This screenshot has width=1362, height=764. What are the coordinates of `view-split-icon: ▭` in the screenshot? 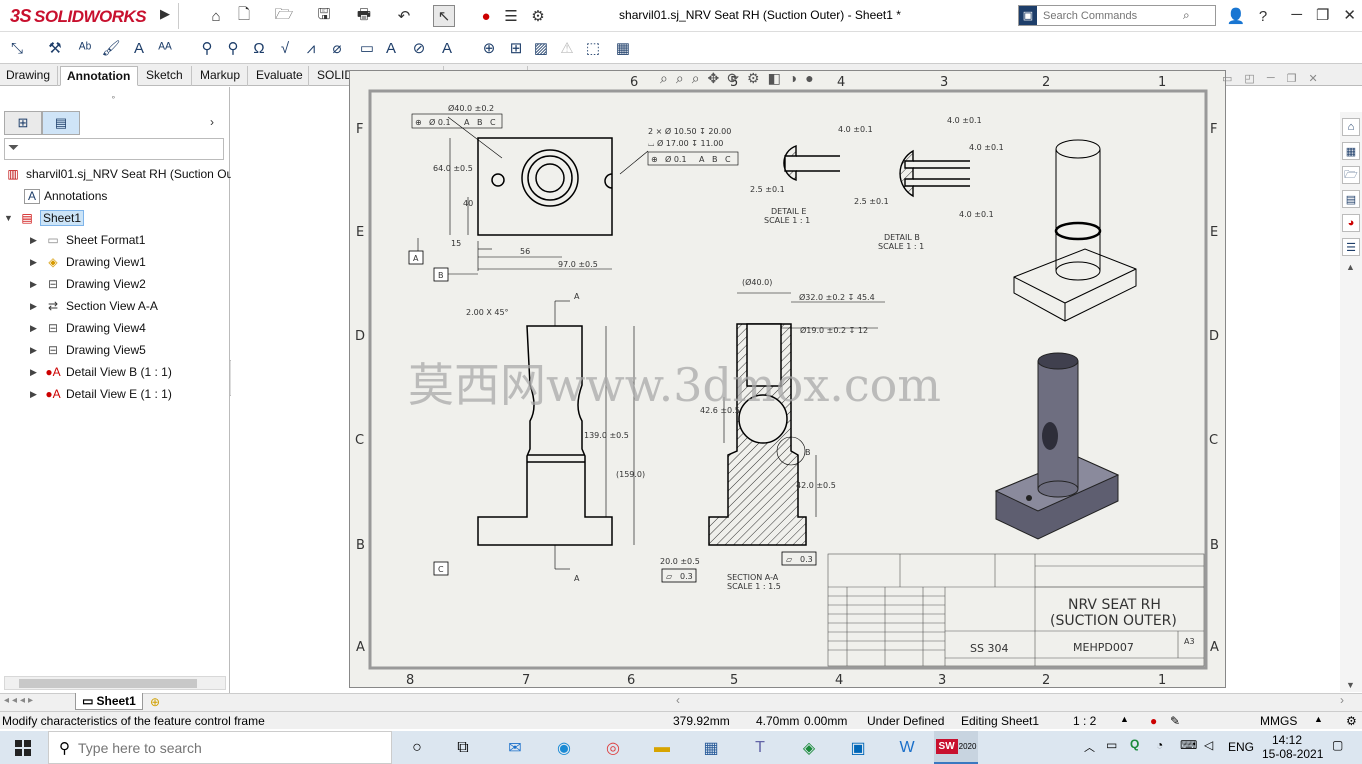 It's located at (1227, 80).